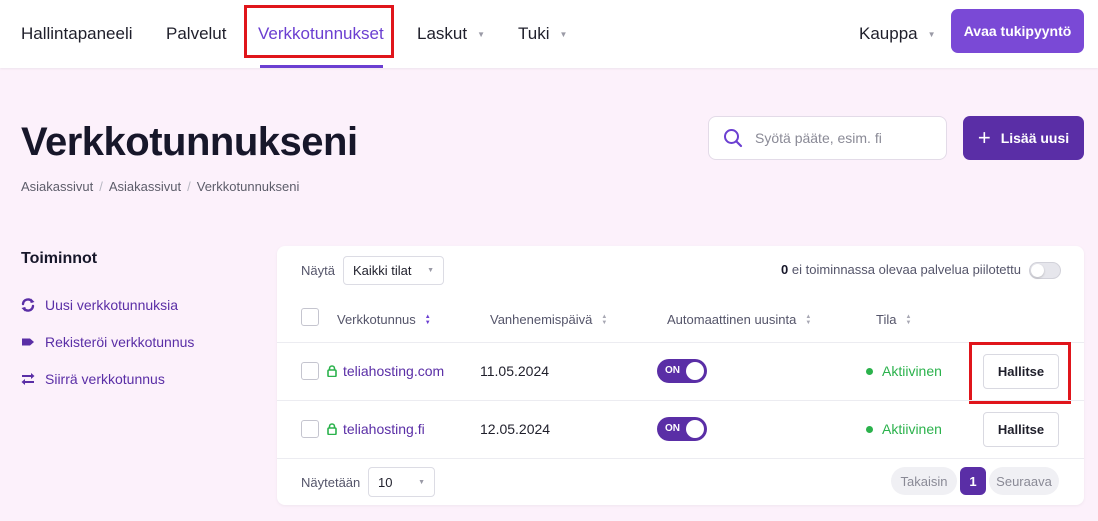 The width and height of the screenshot is (1098, 521). What do you see at coordinates (105, 379) in the screenshot?
I see `sidebar-item-label: Siirrä verkkotunnus` at bounding box center [105, 379].